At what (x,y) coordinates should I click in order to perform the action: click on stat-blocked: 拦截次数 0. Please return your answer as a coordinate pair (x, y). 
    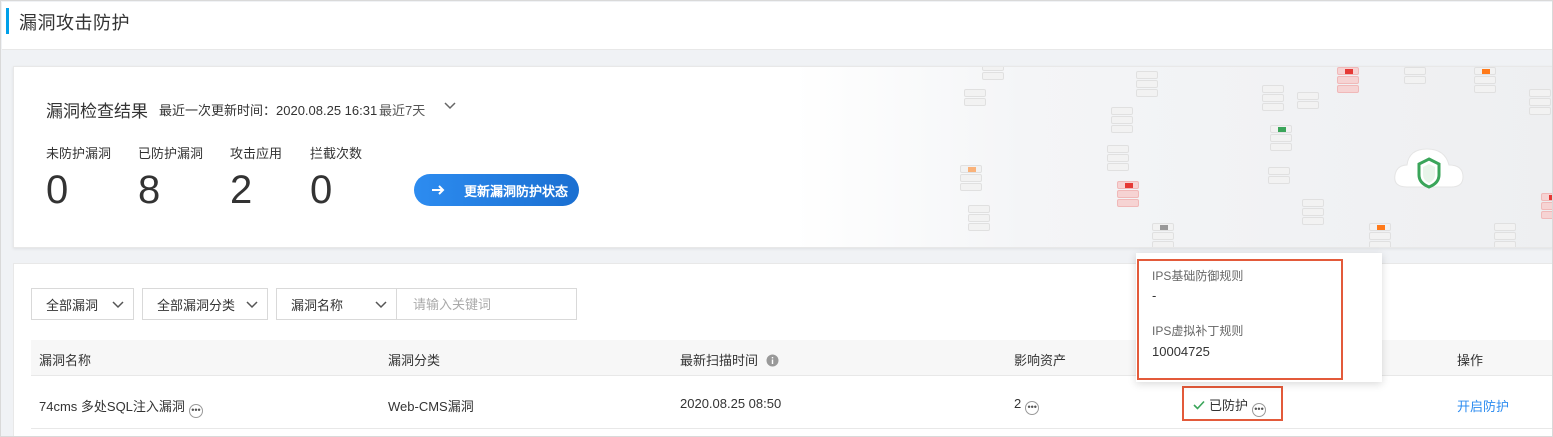
    Looking at the image, I should click on (336, 176).